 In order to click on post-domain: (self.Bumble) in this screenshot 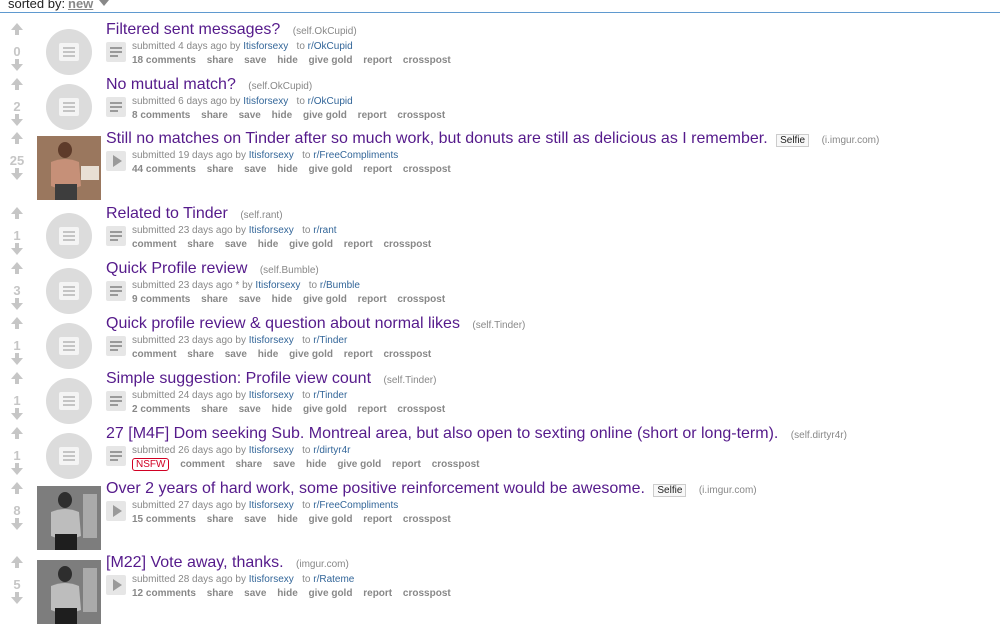, I will do `click(289, 270)`.